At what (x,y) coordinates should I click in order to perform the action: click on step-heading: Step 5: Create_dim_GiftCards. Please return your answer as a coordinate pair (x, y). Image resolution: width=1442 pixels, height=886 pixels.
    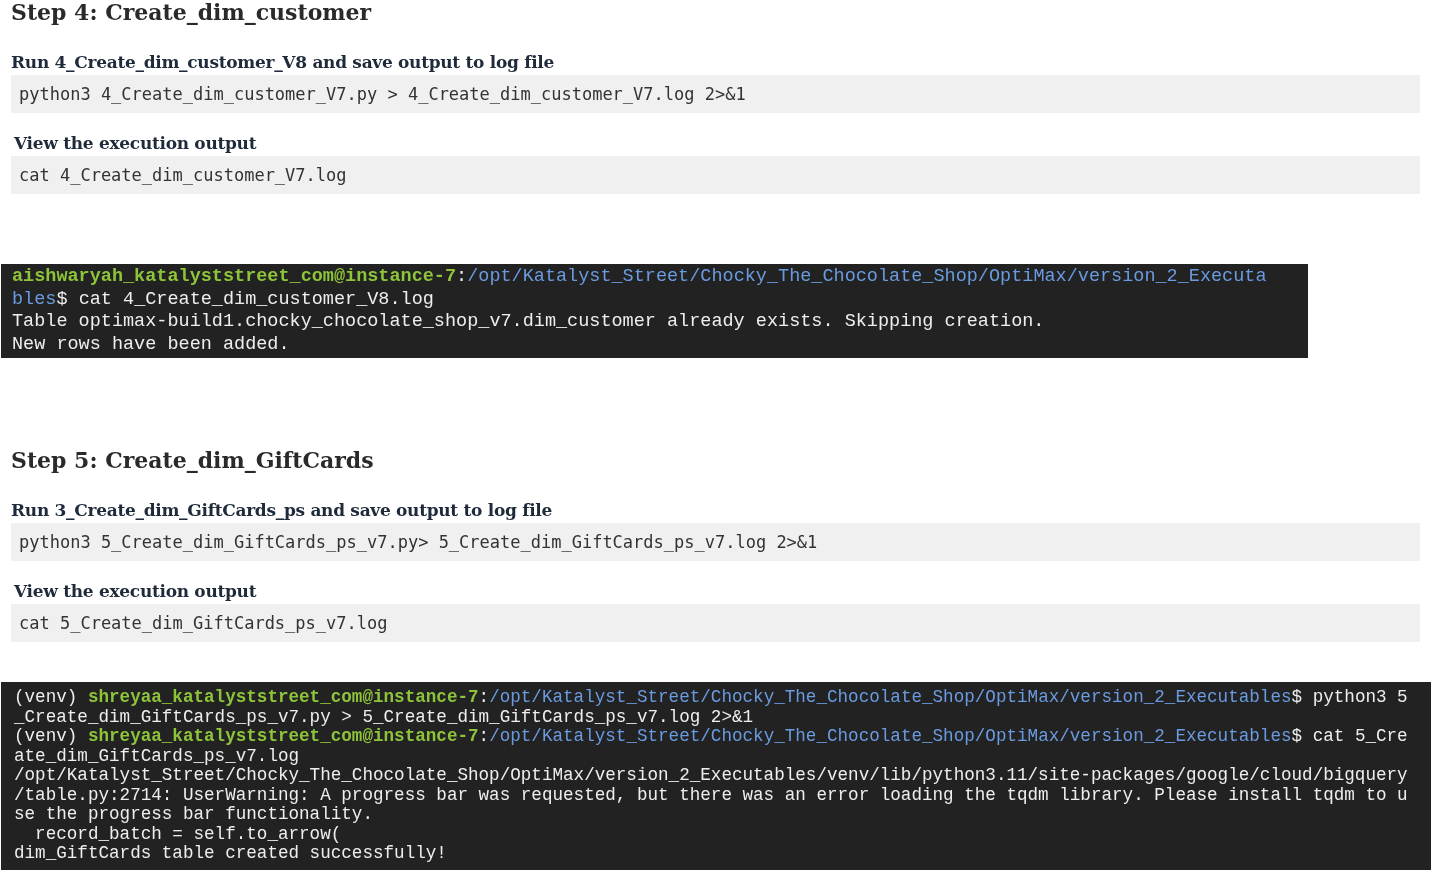
    Looking at the image, I should click on (192, 460).